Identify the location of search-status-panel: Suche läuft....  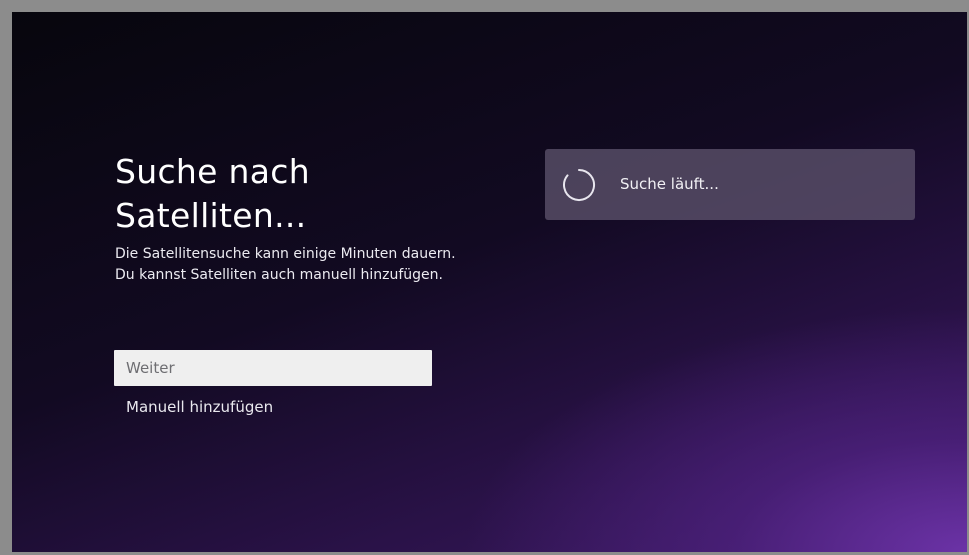
(730, 184).